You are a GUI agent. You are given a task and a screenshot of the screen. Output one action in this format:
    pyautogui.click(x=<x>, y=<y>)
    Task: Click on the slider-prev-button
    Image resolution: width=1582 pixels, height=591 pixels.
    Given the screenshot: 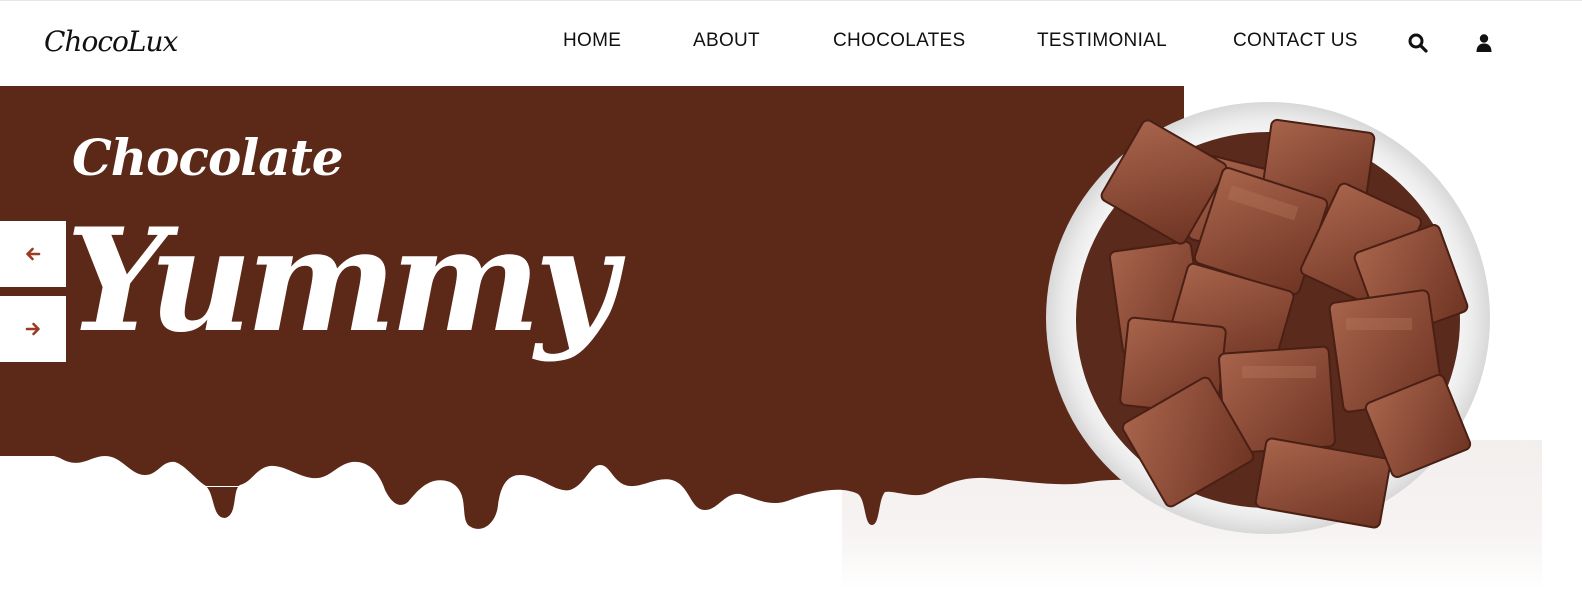 What is the action you would take?
    pyautogui.click(x=33, y=254)
    